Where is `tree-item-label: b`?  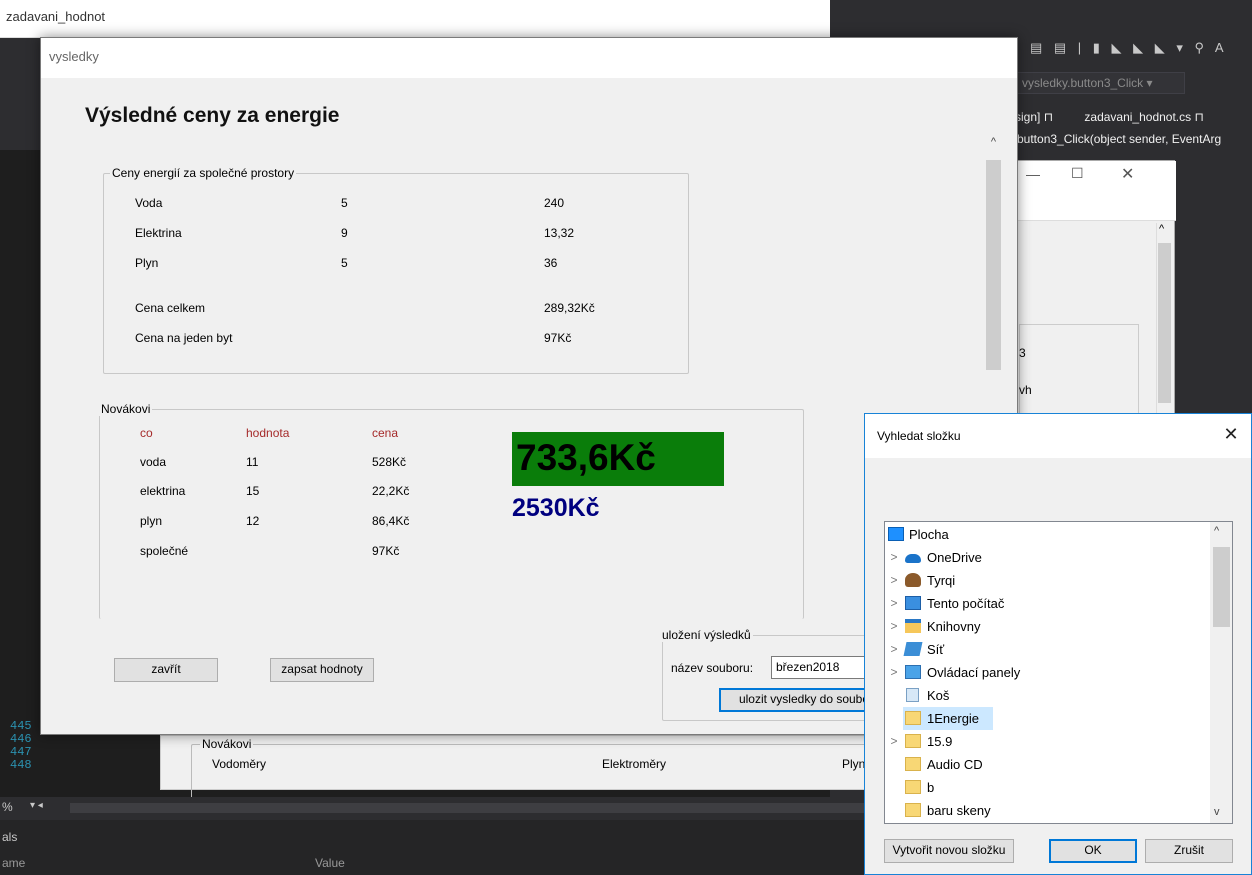
tree-item-label: b is located at coordinates (931, 787).